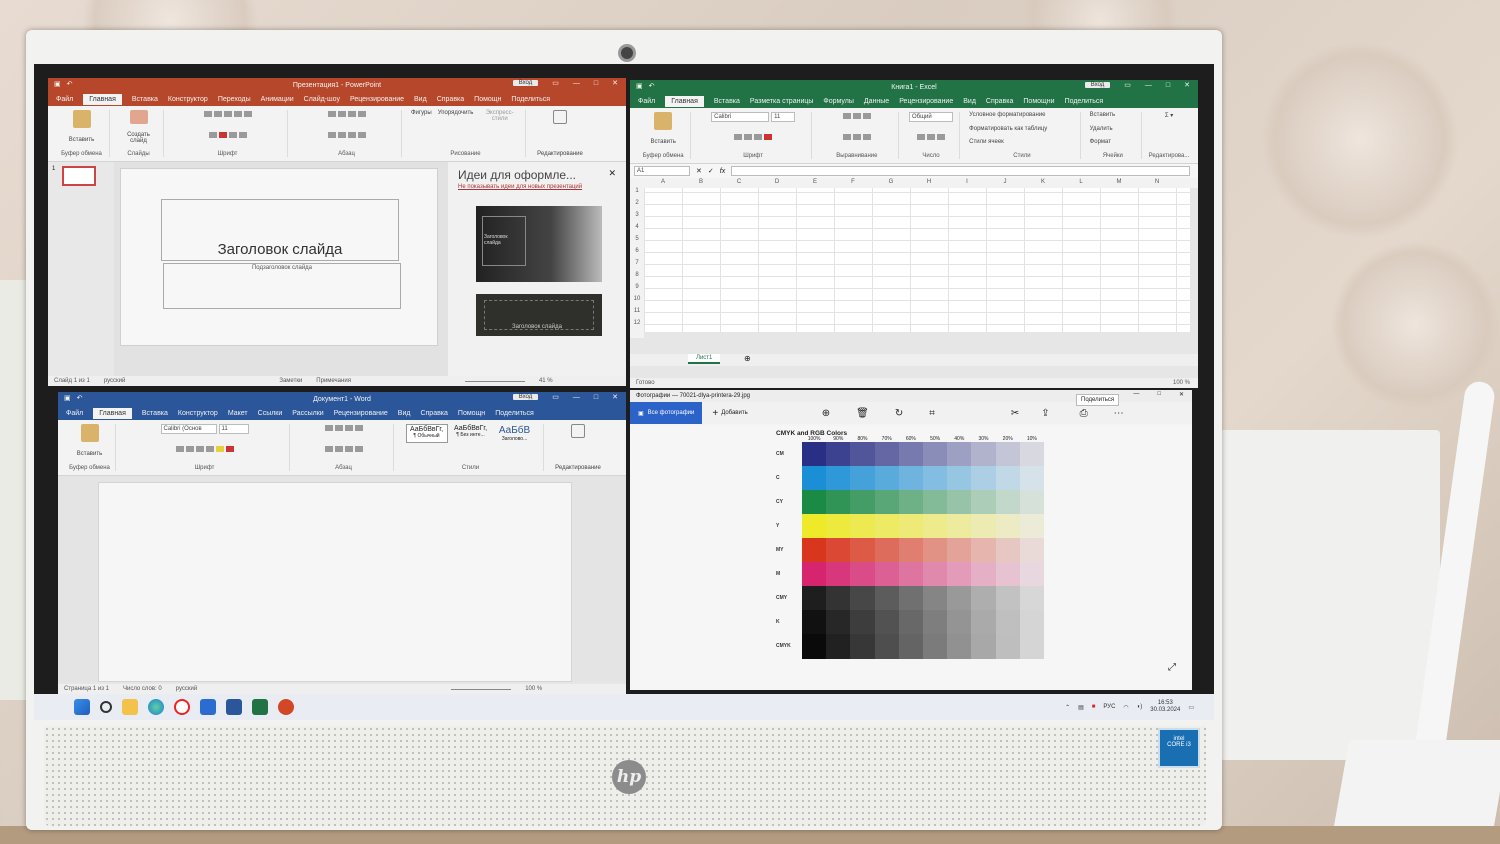 This screenshot has width=1500, height=844. Describe the element at coordinates (637, 299) in the screenshot. I see `row-header: 10` at that location.